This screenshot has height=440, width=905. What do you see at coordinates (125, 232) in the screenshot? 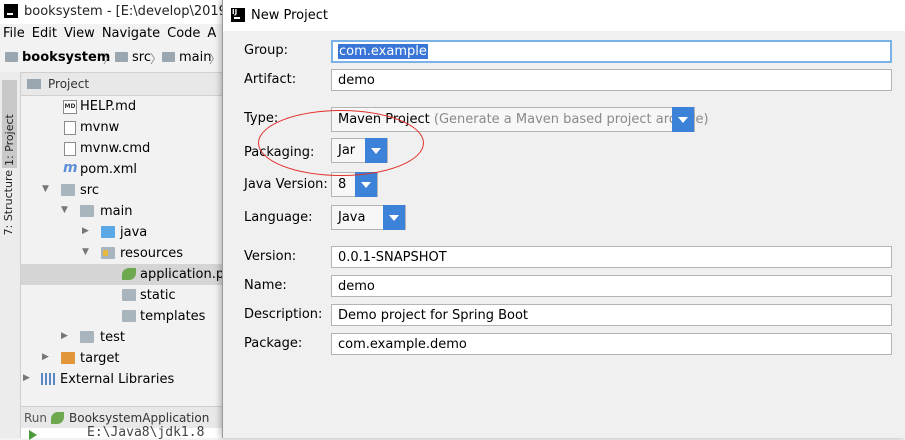
I see `tree-item-java: ▶ java` at bounding box center [125, 232].